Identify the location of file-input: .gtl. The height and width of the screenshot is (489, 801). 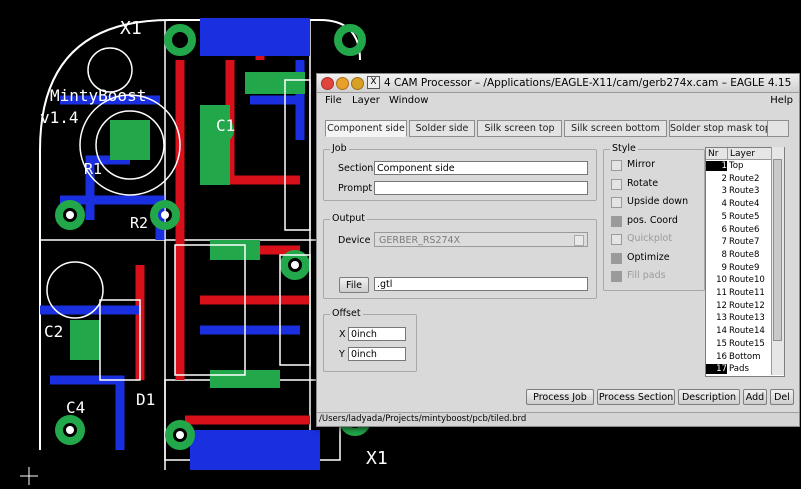
(481, 284).